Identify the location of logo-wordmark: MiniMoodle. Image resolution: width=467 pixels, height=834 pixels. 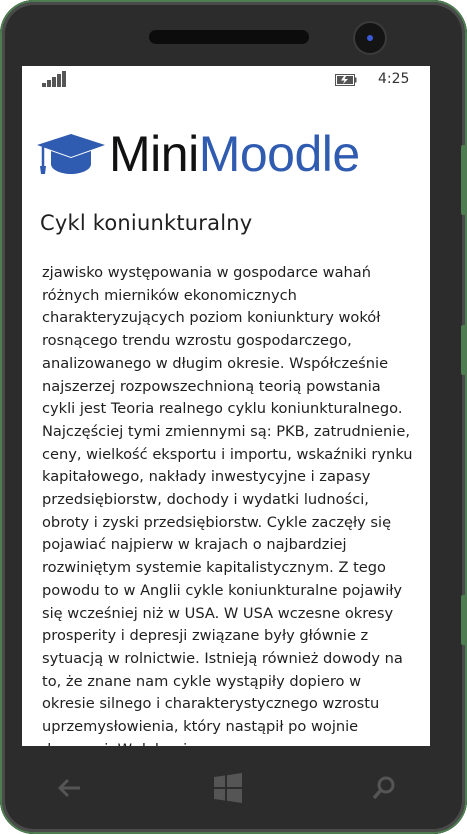
(234, 154).